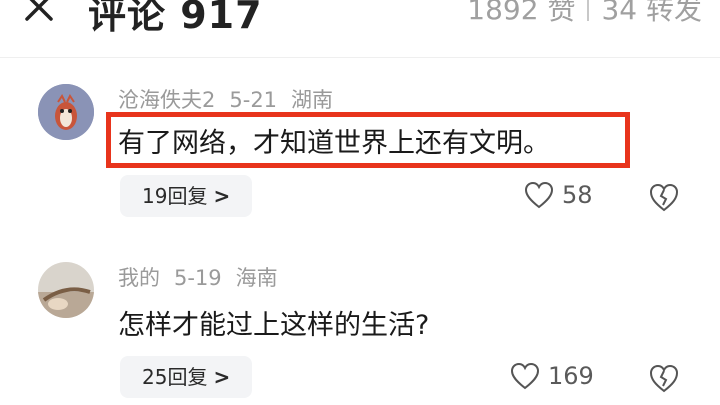 This screenshot has height=405, width=720. I want to click on reply-button: 19回复 >, so click(186, 196).